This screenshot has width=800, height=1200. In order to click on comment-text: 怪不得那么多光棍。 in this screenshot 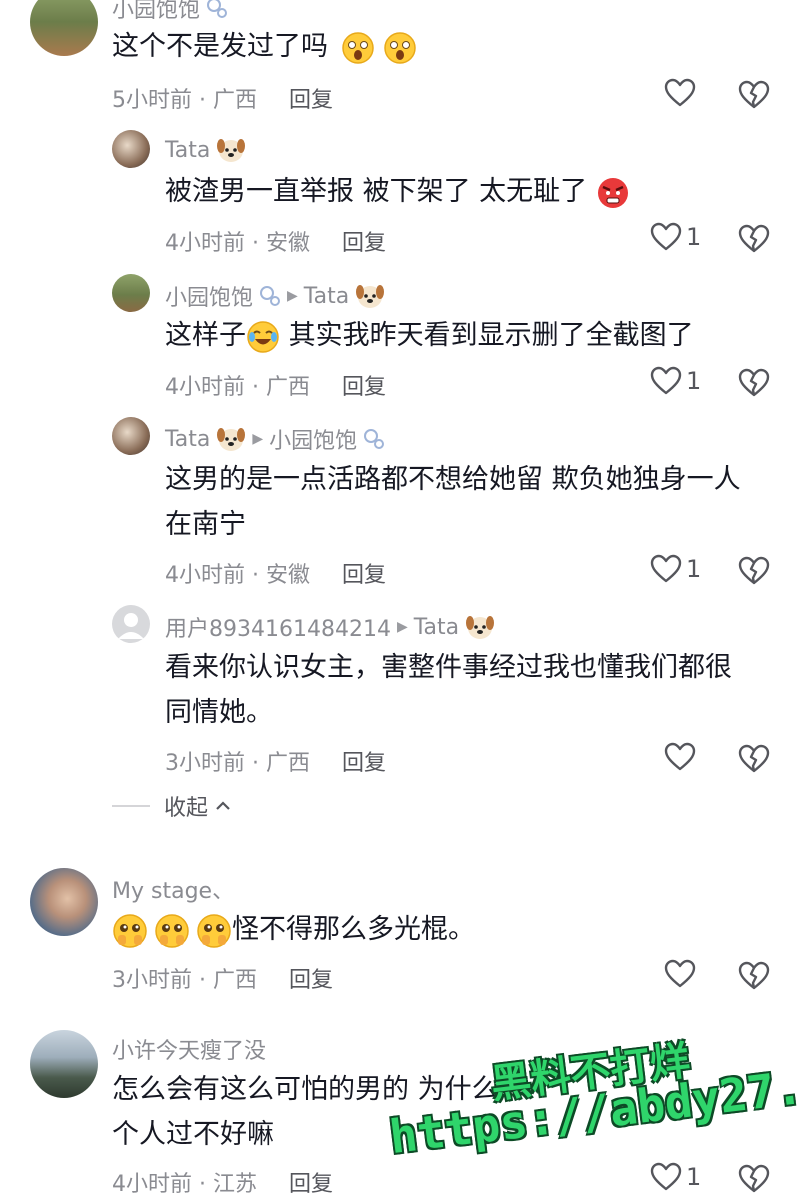, I will do `click(293, 930)`.